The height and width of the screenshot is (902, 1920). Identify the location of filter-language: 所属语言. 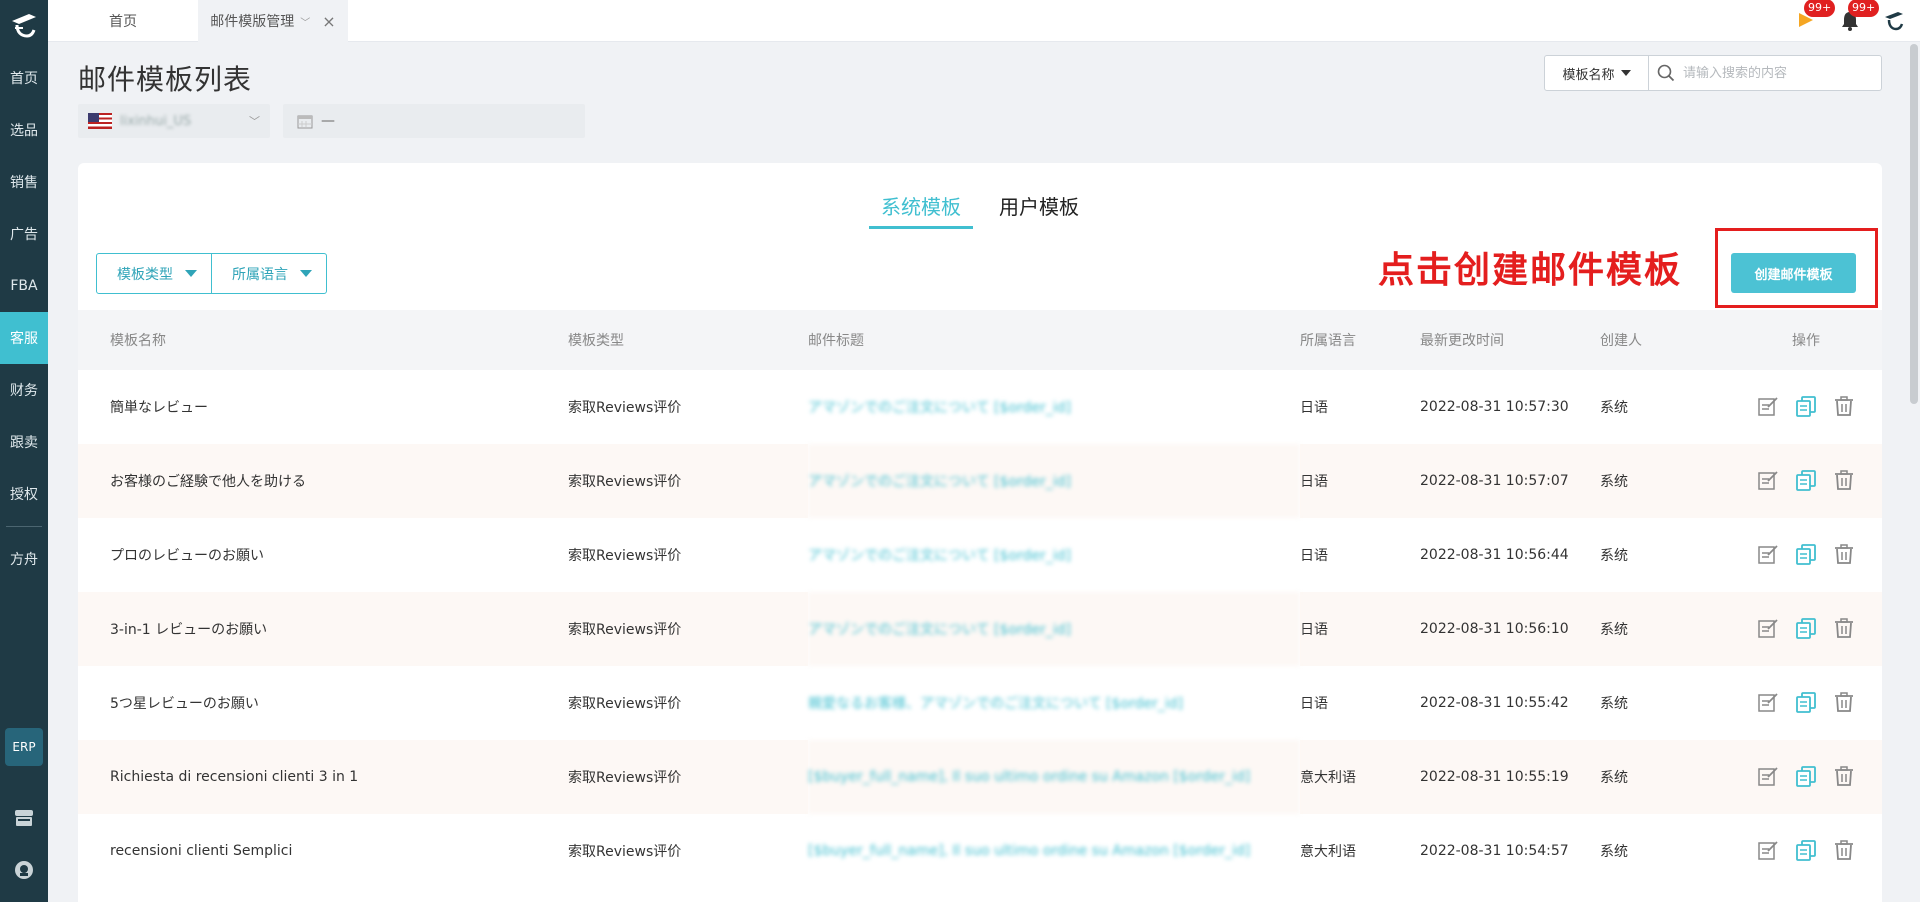
(268, 273).